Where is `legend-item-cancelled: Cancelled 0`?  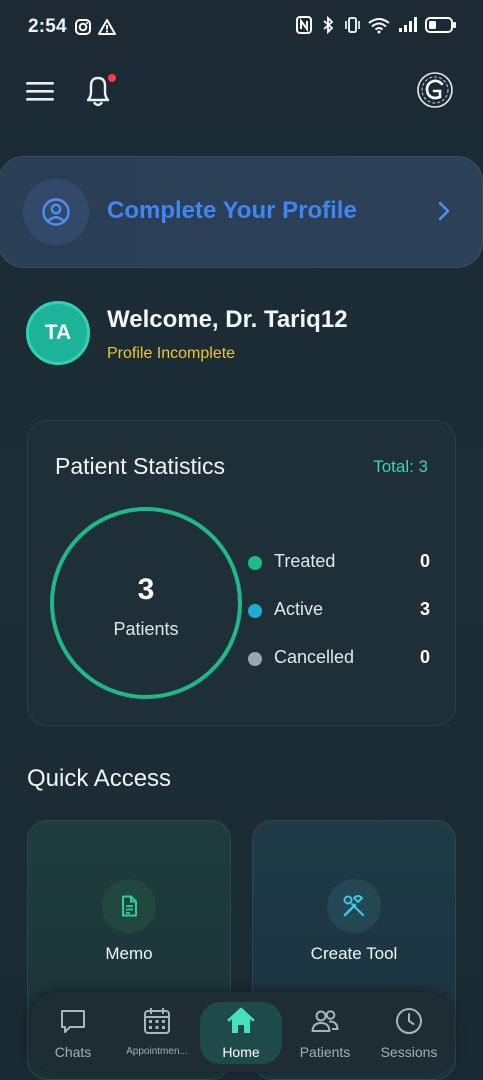
legend-item-cancelled: Cancelled 0 is located at coordinates (338, 659).